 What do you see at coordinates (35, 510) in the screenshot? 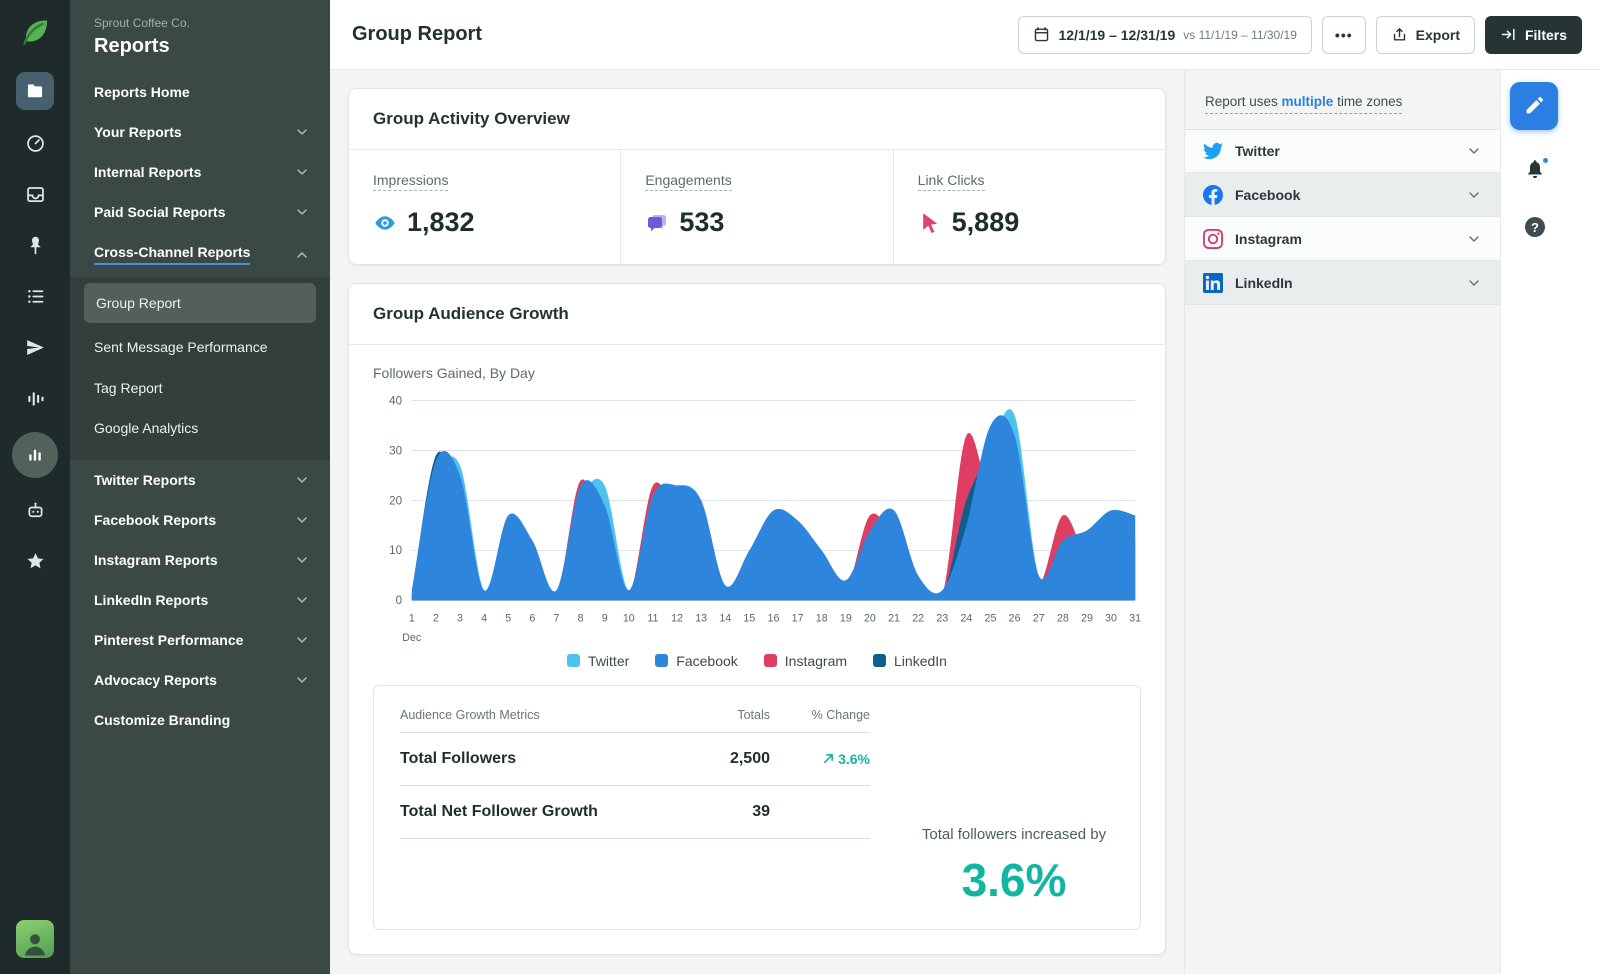
I see `bot-icon` at bounding box center [35, 510].